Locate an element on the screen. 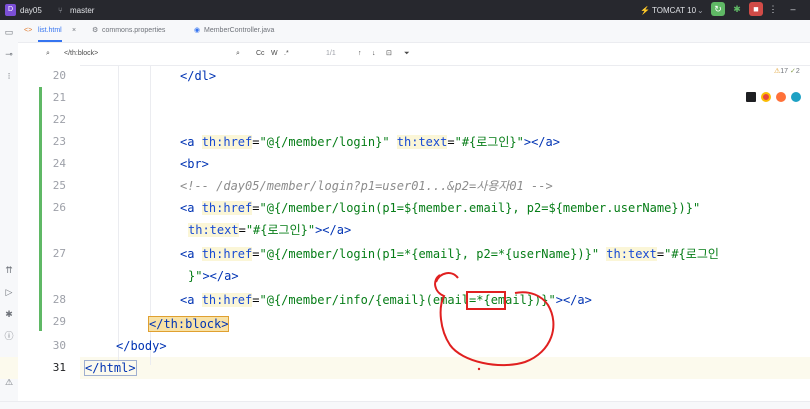  annotation-circle is located at coordinates (494, 320).